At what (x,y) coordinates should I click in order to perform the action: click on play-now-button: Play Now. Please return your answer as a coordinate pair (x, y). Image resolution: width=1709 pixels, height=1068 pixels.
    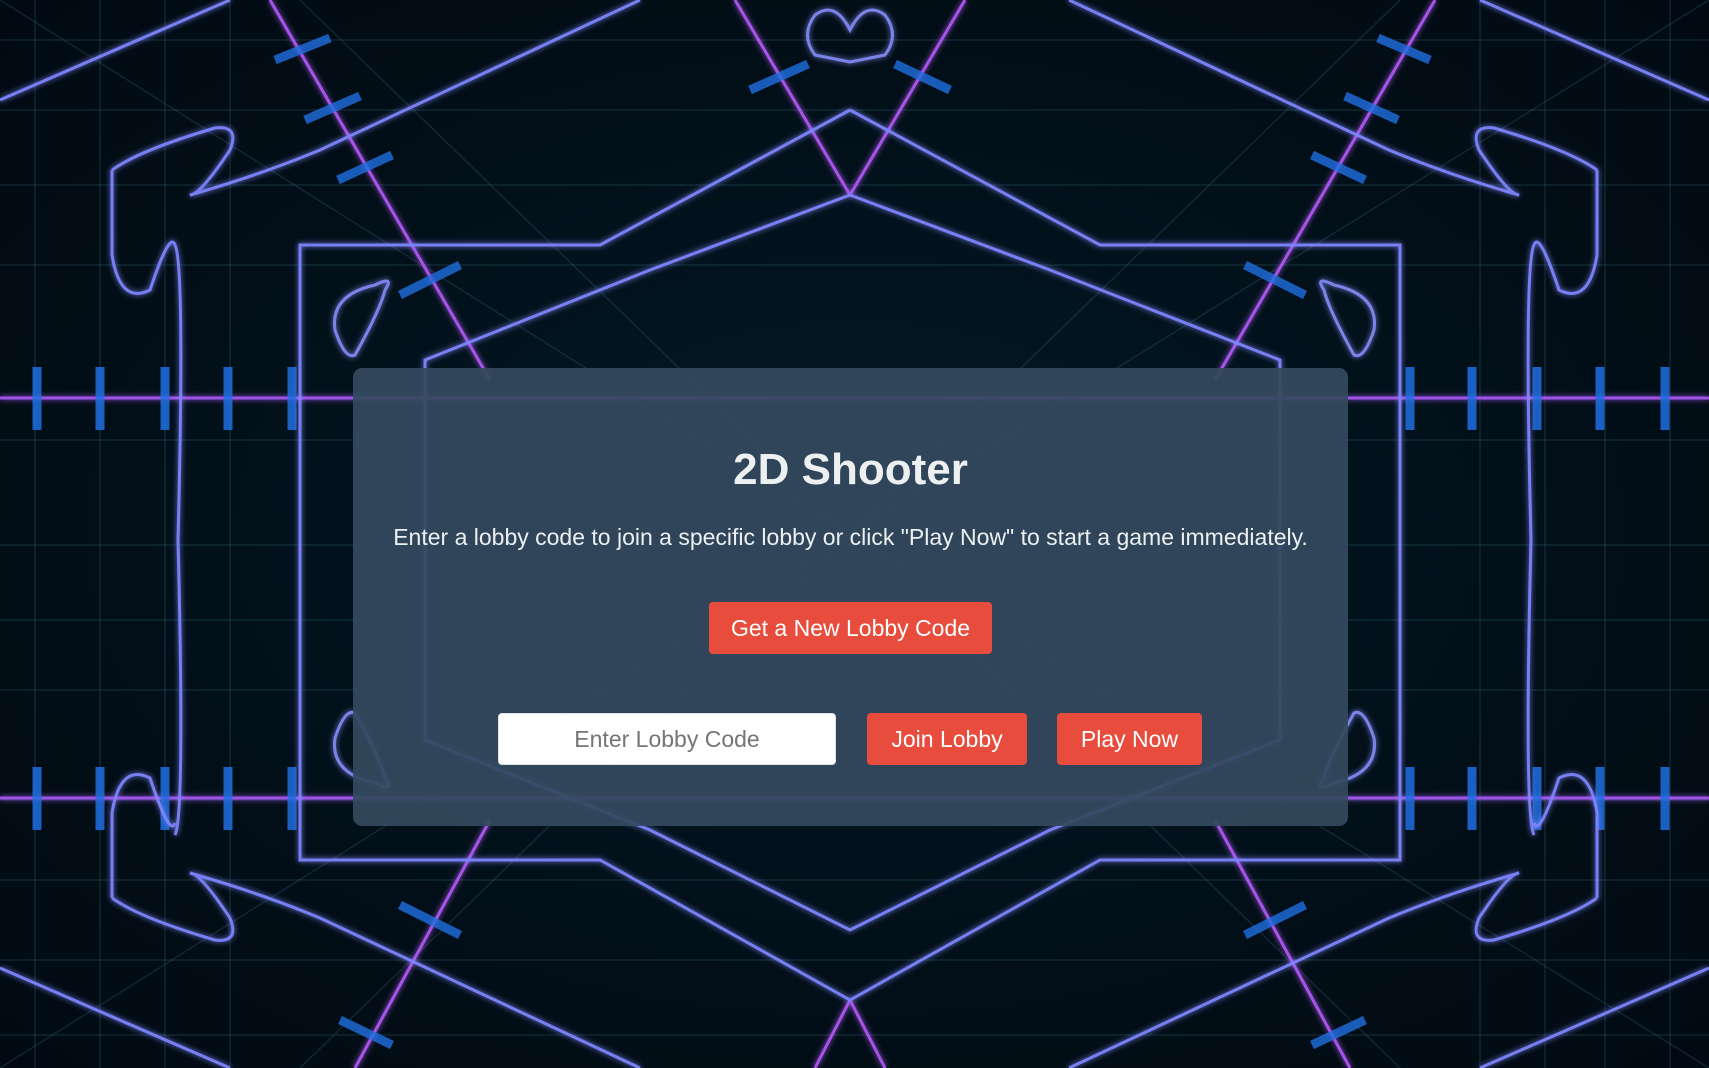
    Looking at the image, I should click on (1129, 739).